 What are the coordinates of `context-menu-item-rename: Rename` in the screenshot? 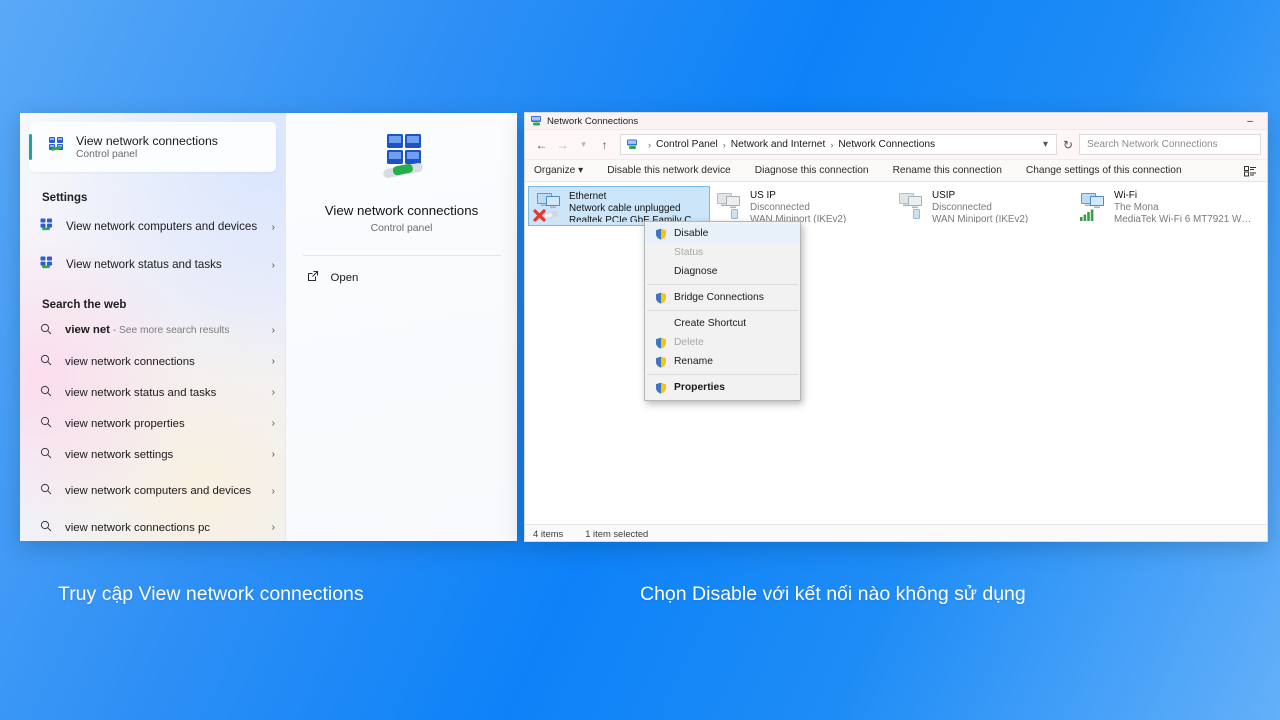 It's located at (722, 361).